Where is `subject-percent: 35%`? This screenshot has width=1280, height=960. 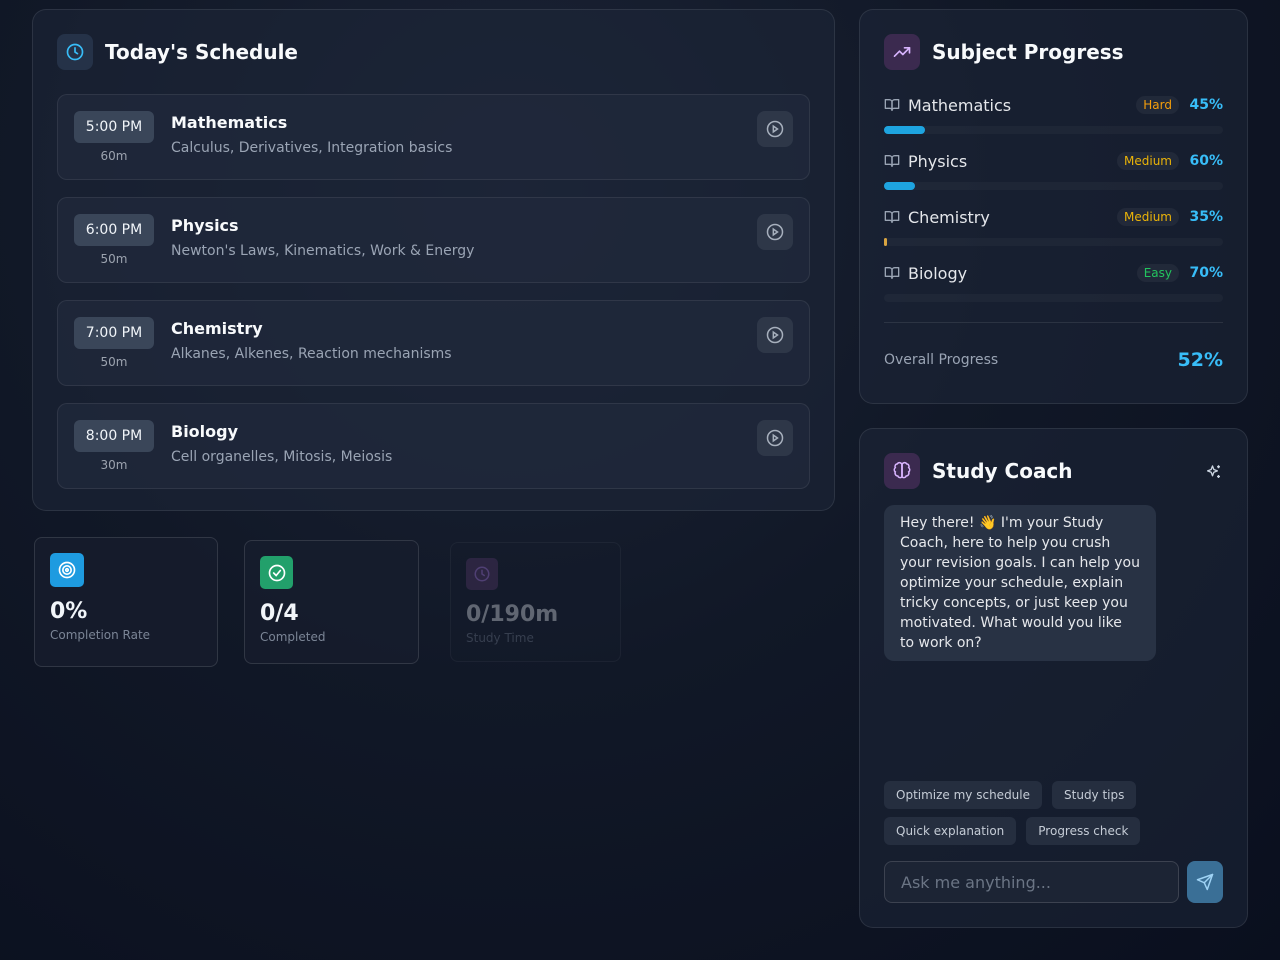
subject-percent: 35% is located at coordinates (1206, 217).